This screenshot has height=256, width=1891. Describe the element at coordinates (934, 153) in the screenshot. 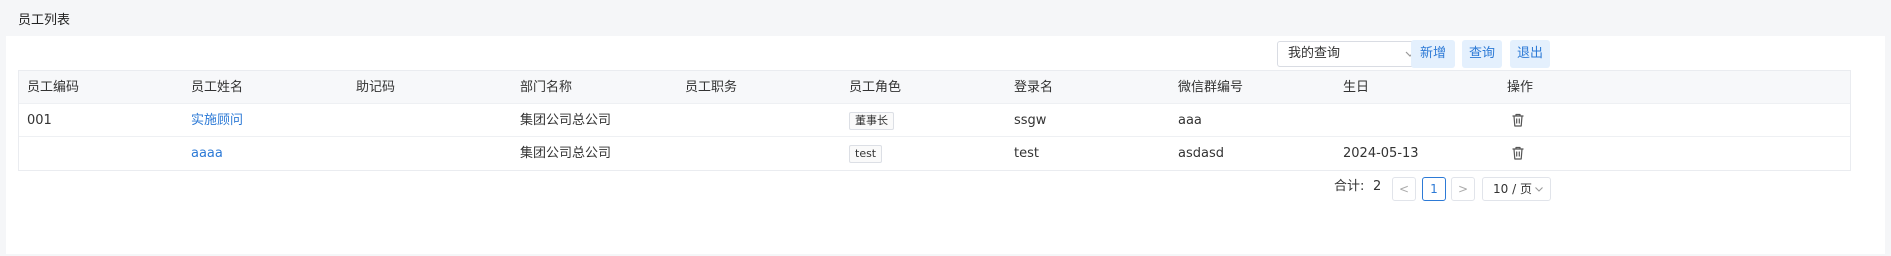

I see `table-row: aaaa 集团公司总公司 test test asdasd 2024-05-13` at that location.